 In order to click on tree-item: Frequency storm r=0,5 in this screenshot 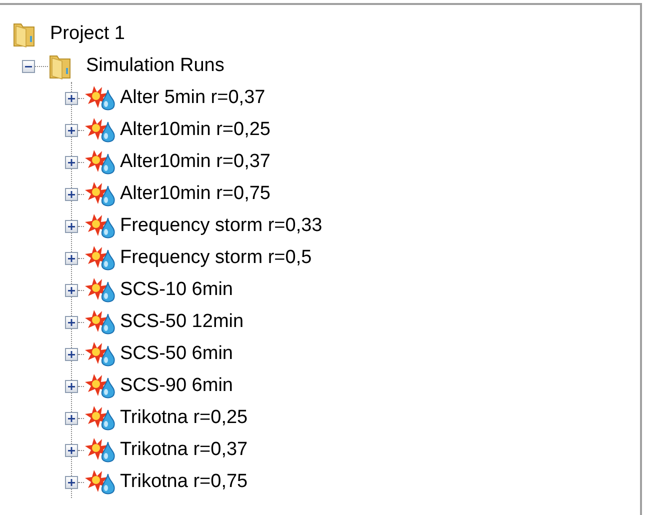, I will do `click(216, 258)`.